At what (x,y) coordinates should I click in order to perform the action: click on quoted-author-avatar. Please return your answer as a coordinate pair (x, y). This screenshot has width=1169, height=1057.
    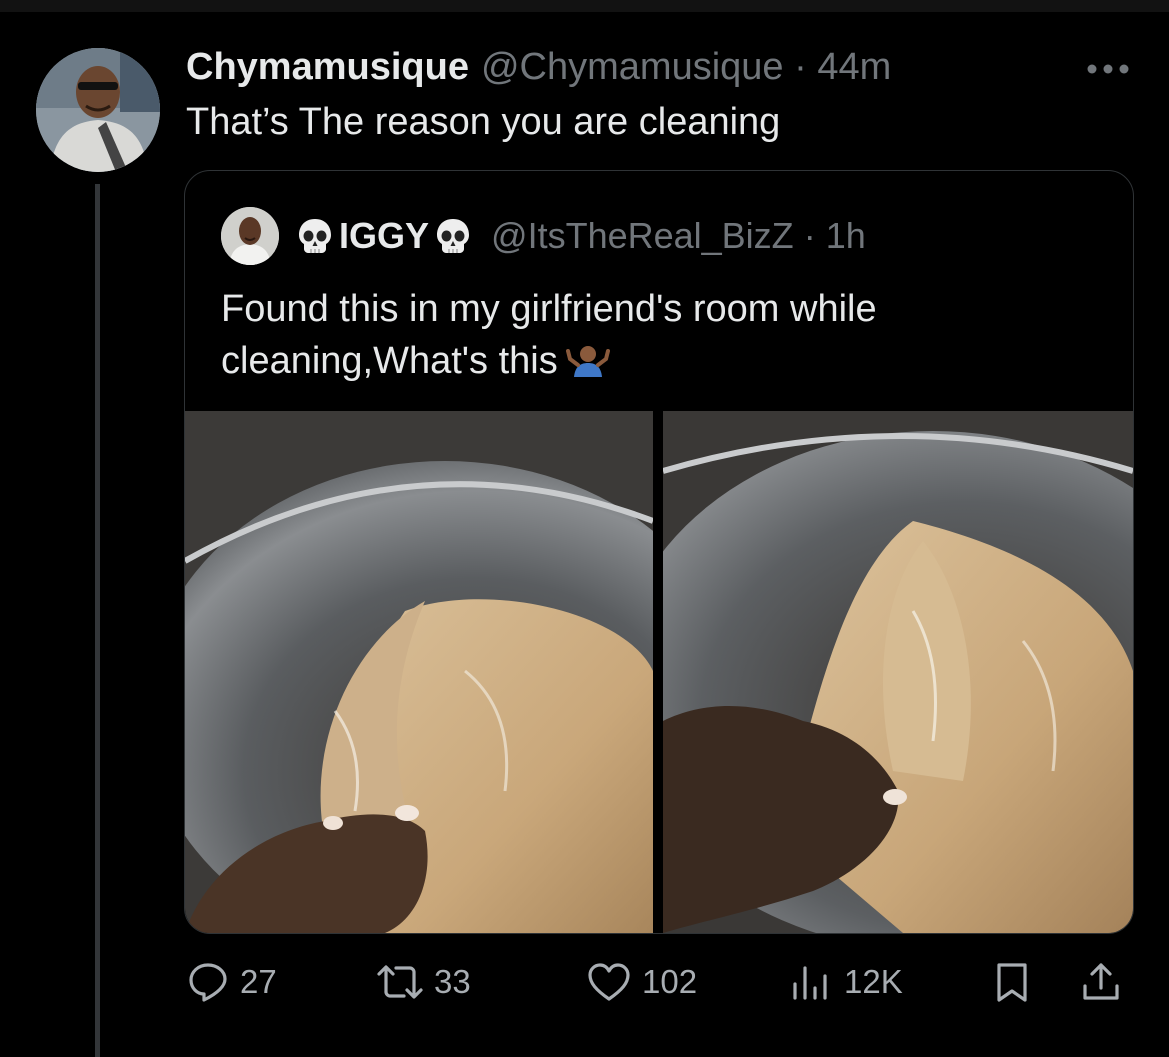
    Looking at the image, I should click on (250, 236).